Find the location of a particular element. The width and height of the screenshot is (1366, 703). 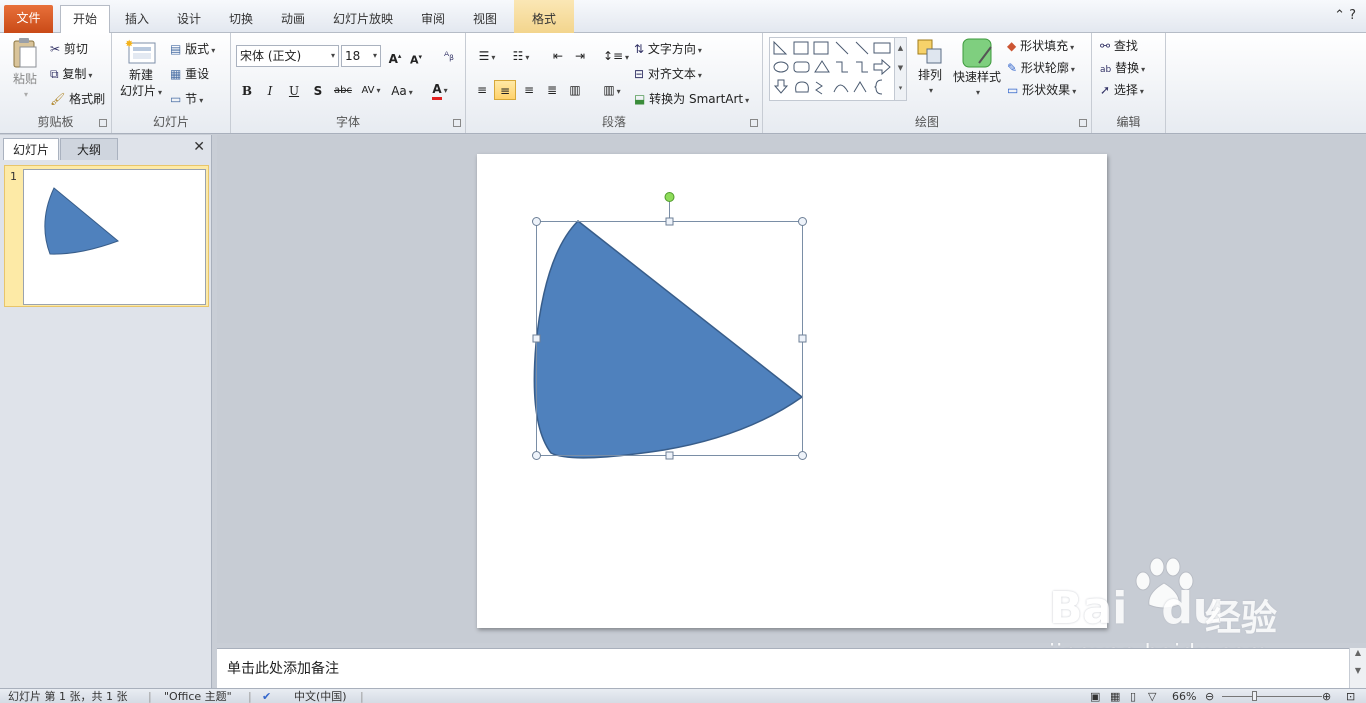

align-left-icon: ≡ is located at coordinates (482, 90).